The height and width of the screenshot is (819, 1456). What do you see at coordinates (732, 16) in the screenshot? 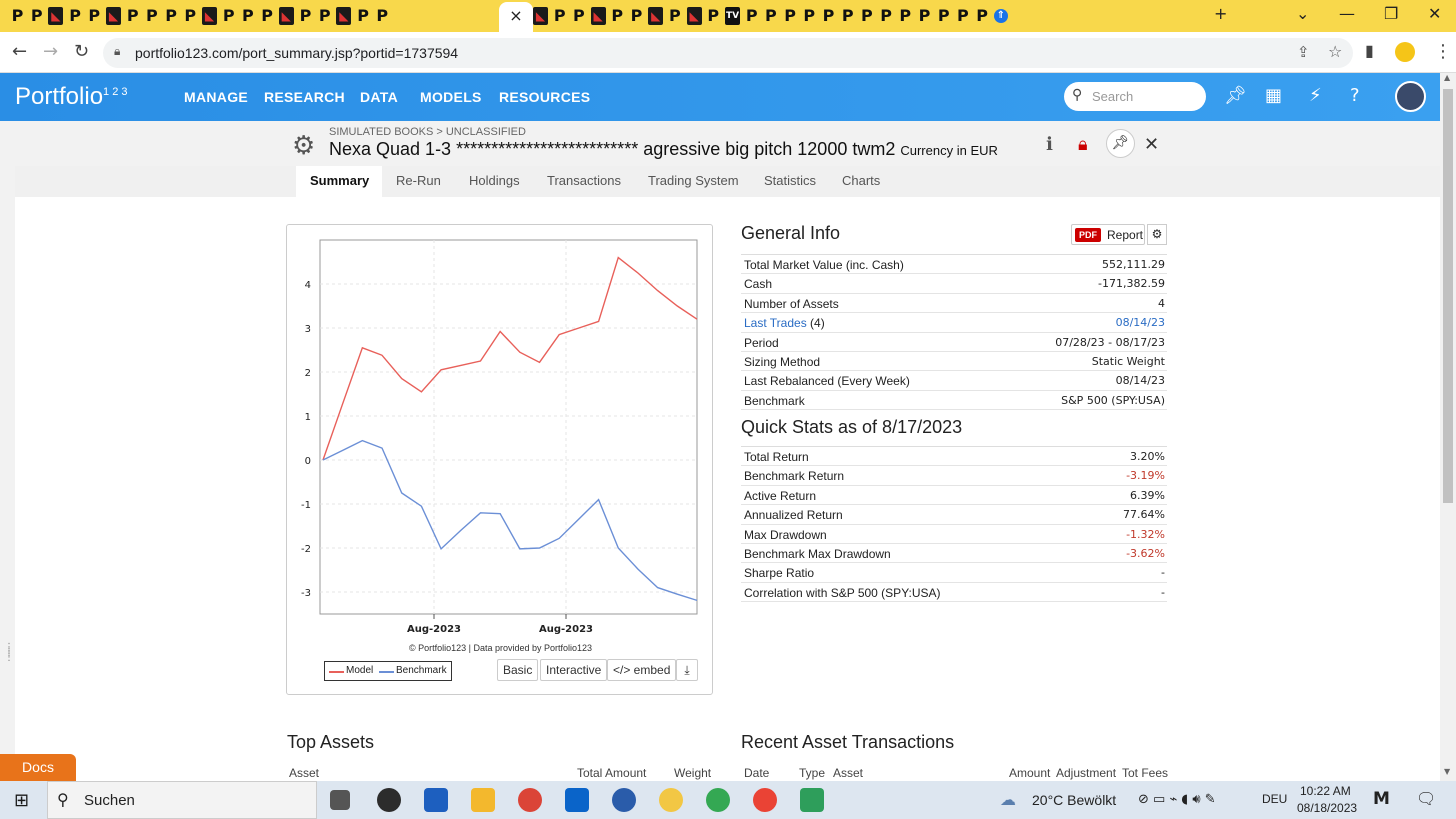
I see `browser-tab-favicon-icon: TV` at bounding box center [732, 16].